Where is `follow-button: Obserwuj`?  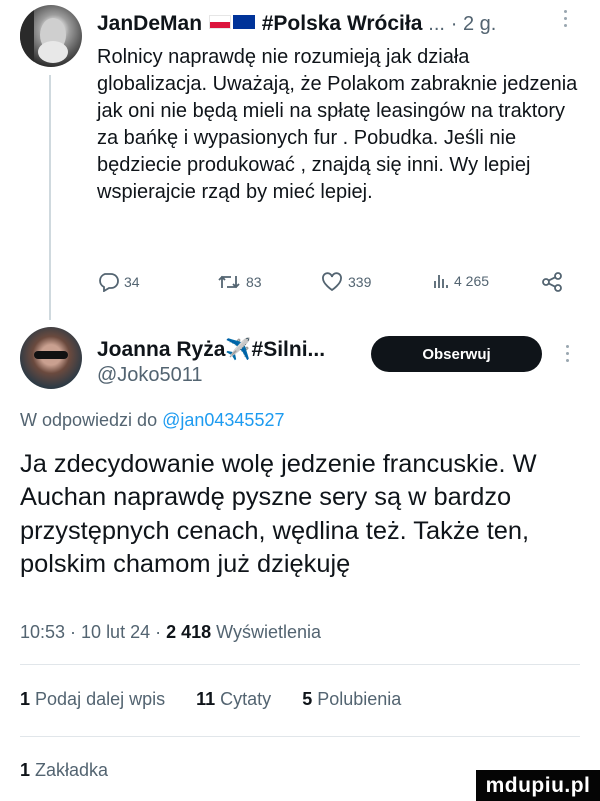 follow-button: Obserwuj is located at coordinates (456, 354).